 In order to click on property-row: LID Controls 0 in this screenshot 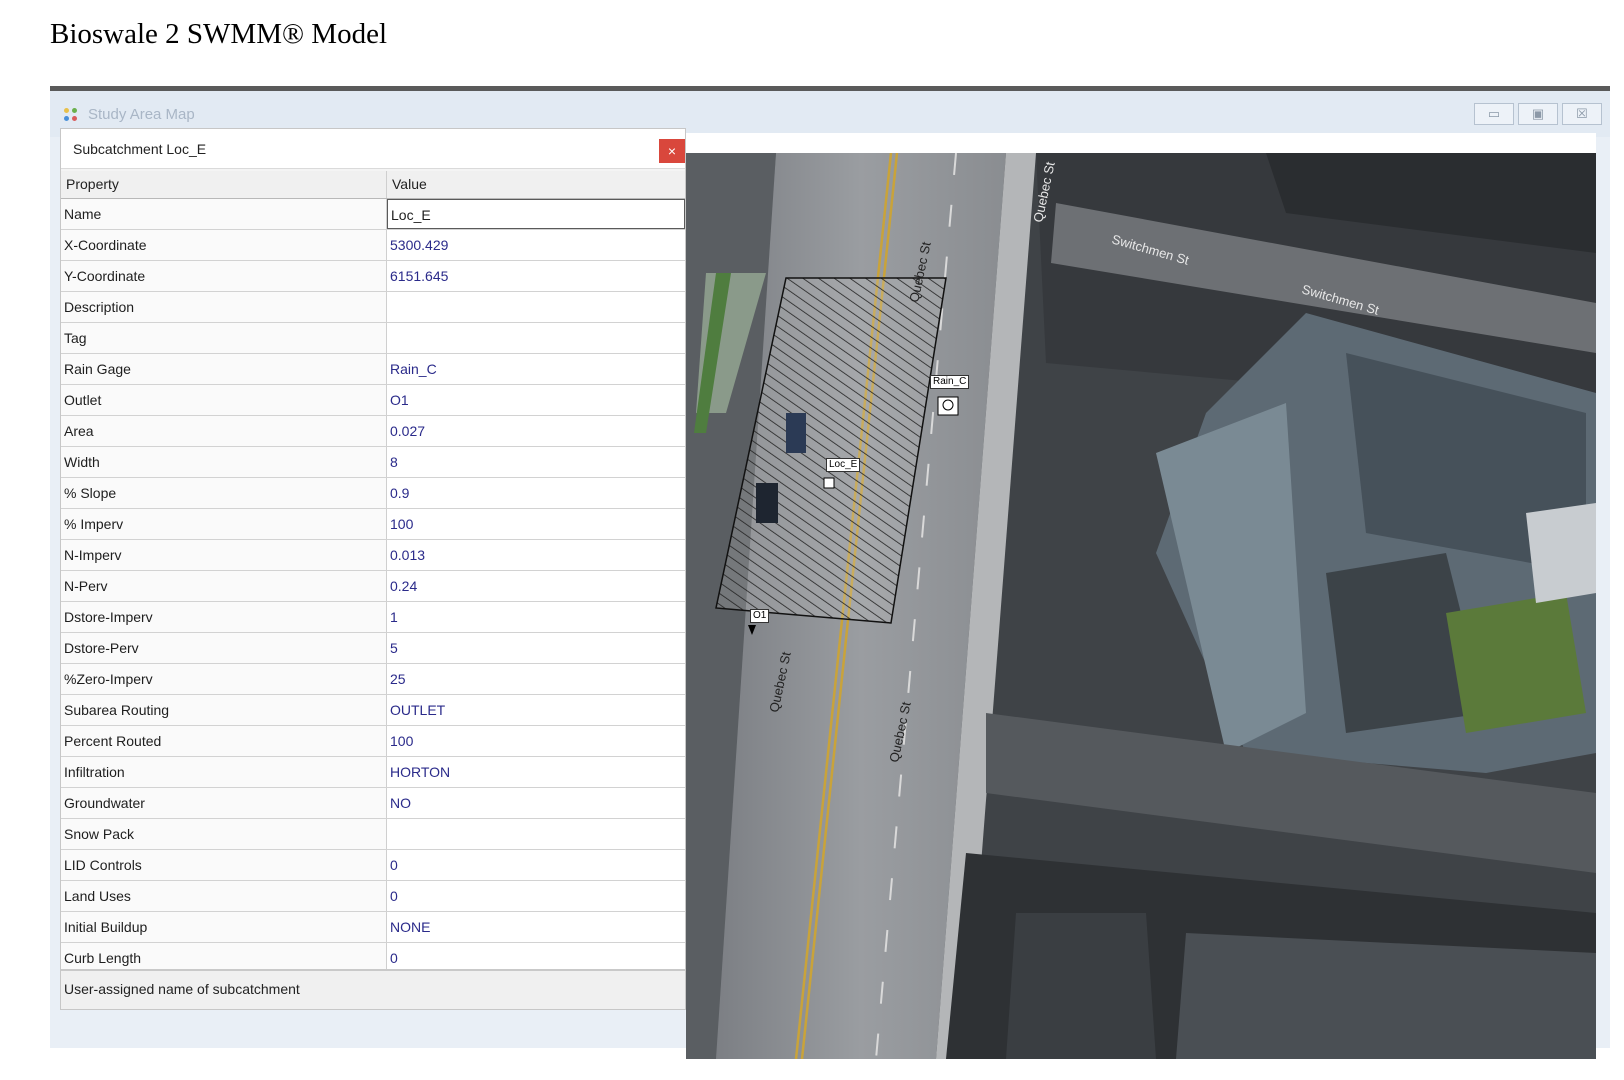, I will do `click(373, 865)`.